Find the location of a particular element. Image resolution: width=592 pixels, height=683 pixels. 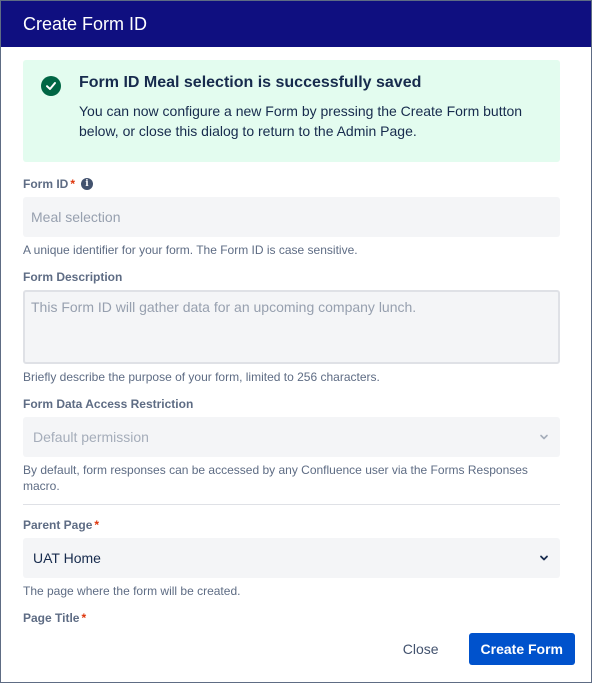

check-circle-icon is located at coordinates (51, 86).